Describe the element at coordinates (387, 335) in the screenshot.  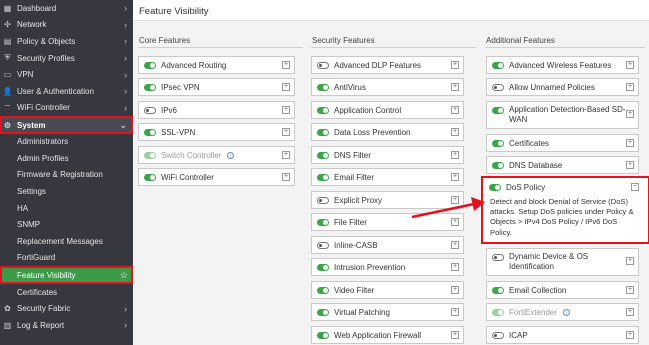
I see `feature-web-application-firewall: Web Application Firewall +` at that location.